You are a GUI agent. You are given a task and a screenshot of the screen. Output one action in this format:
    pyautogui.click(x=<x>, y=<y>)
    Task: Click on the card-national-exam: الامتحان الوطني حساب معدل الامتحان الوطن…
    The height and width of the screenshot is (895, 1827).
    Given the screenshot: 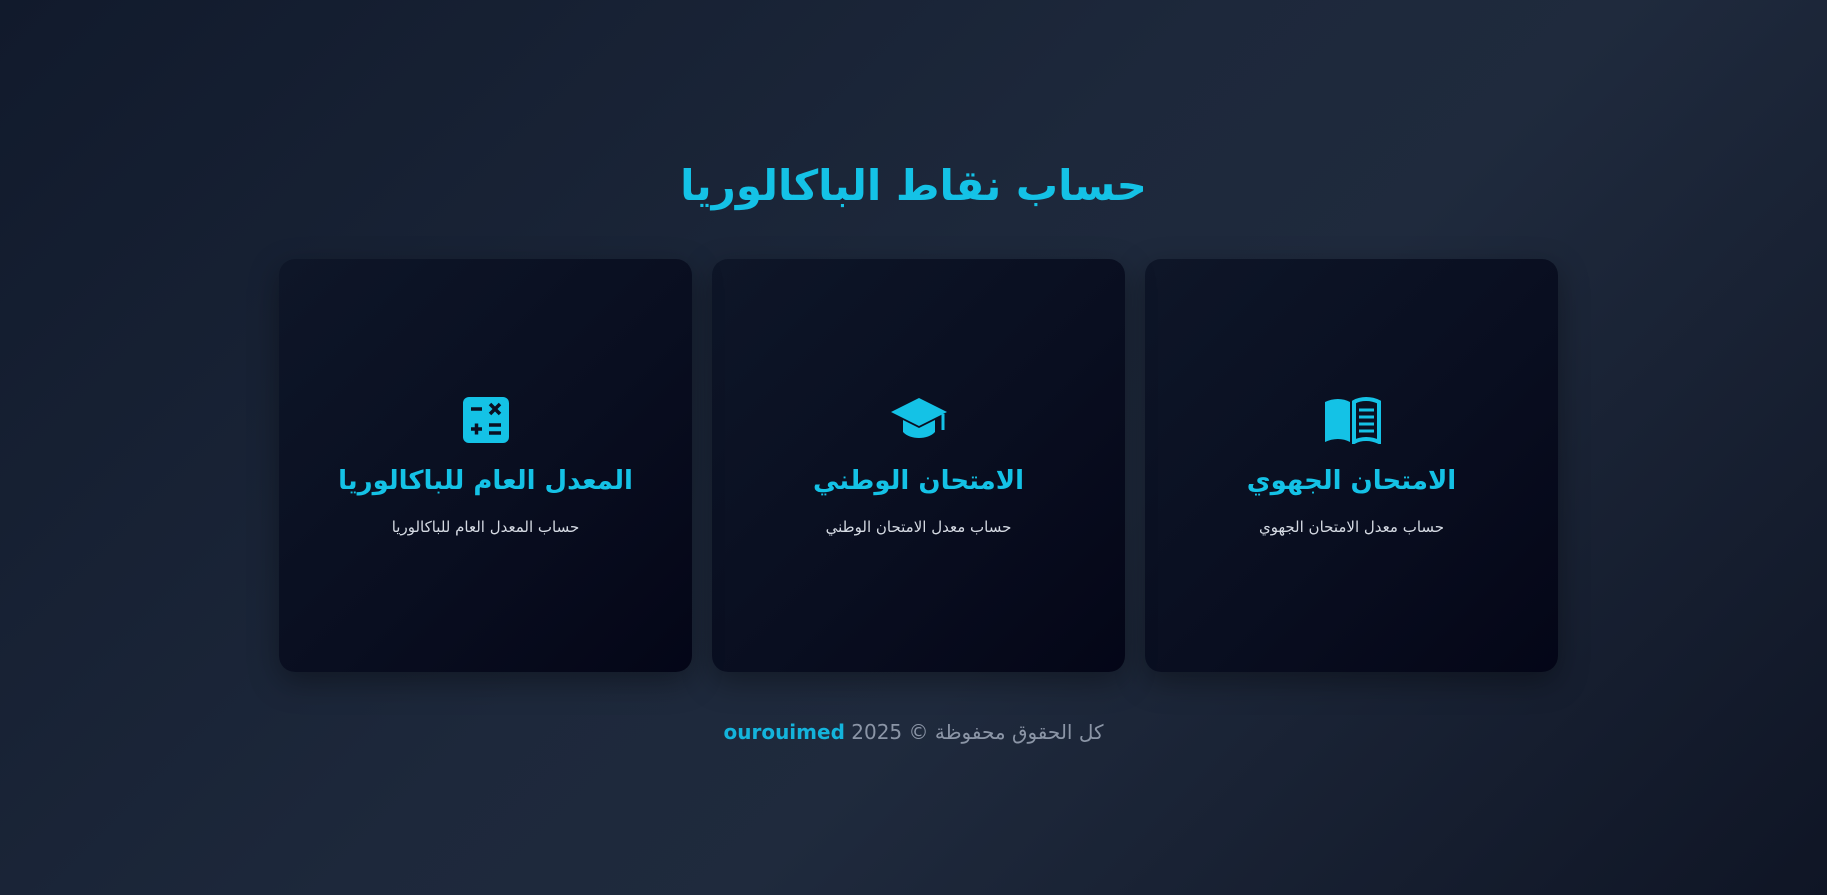 What is the action you would take?
    pyautogui.click(x=918, y=465)
    